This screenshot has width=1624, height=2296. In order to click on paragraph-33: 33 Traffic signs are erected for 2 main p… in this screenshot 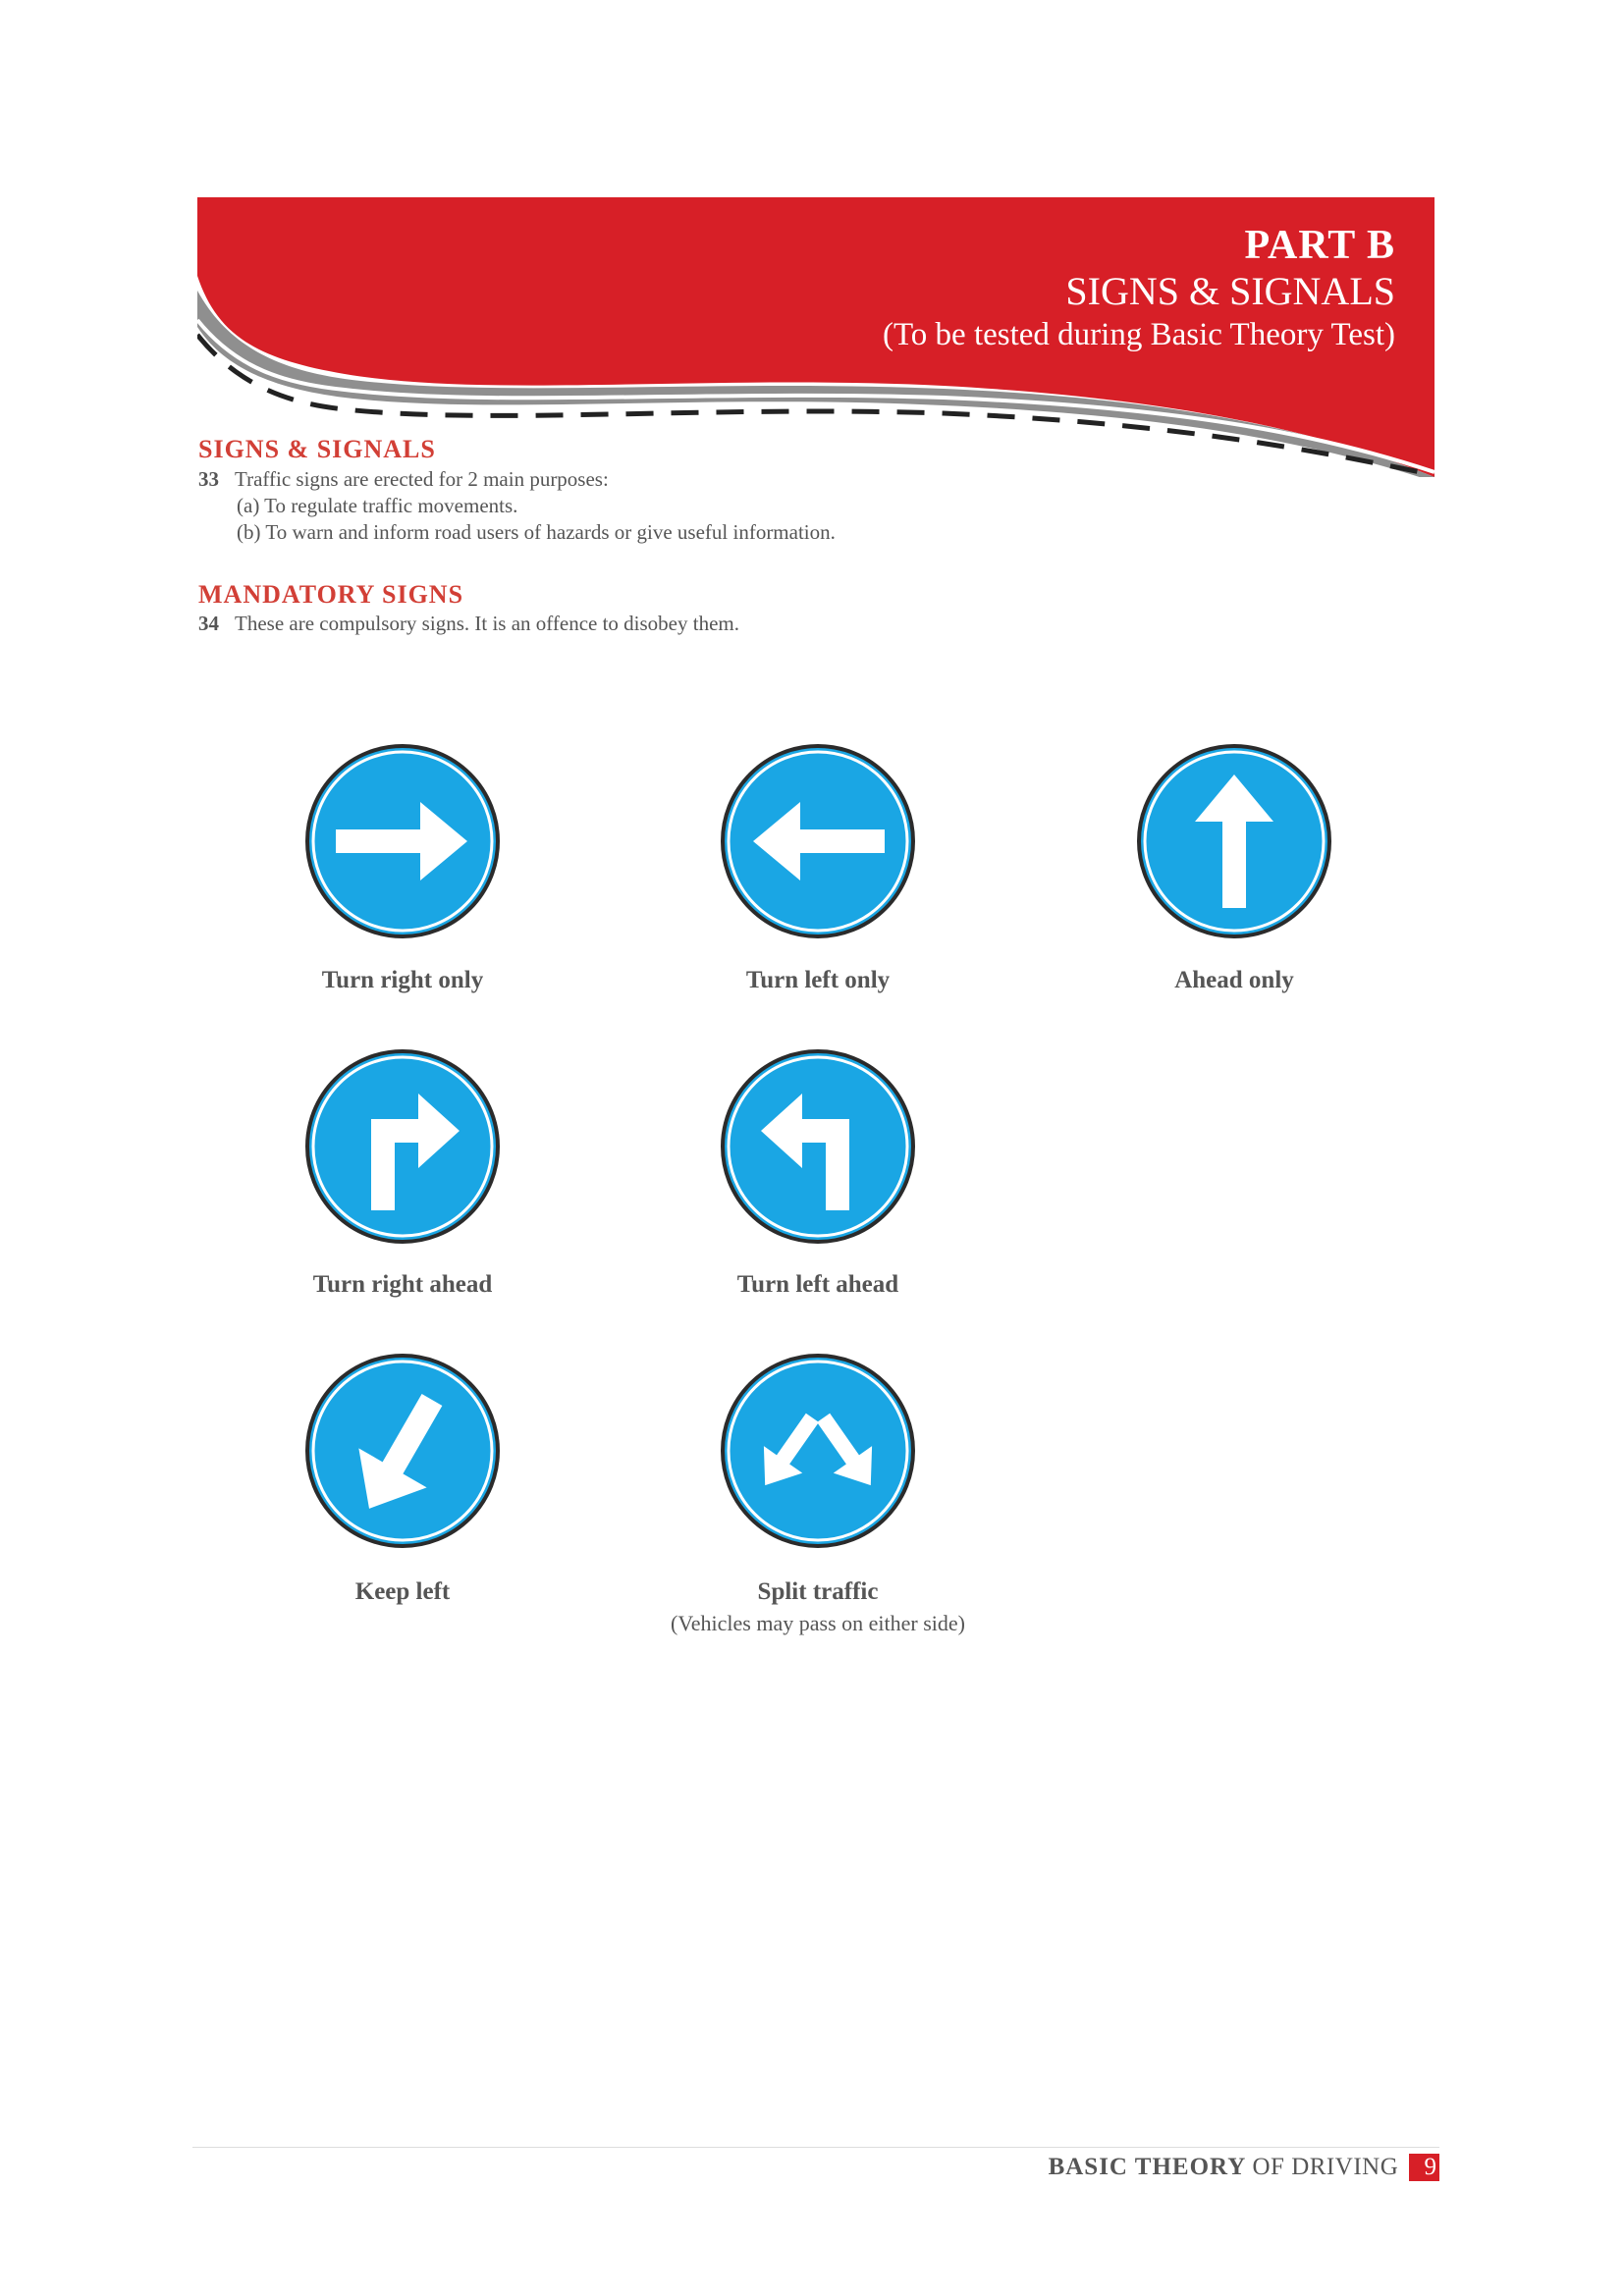, I will do `click(403, 479)`.